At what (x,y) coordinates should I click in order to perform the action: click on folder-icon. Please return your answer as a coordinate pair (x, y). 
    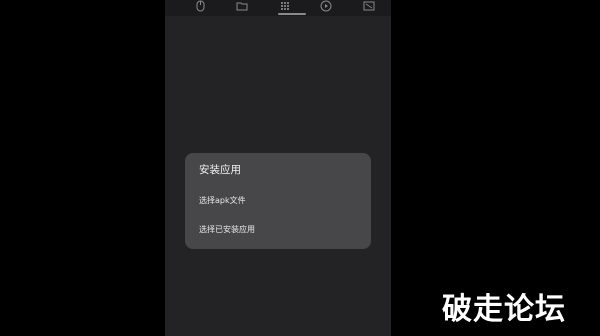
    Looking at the image, I should click on (242, 6).